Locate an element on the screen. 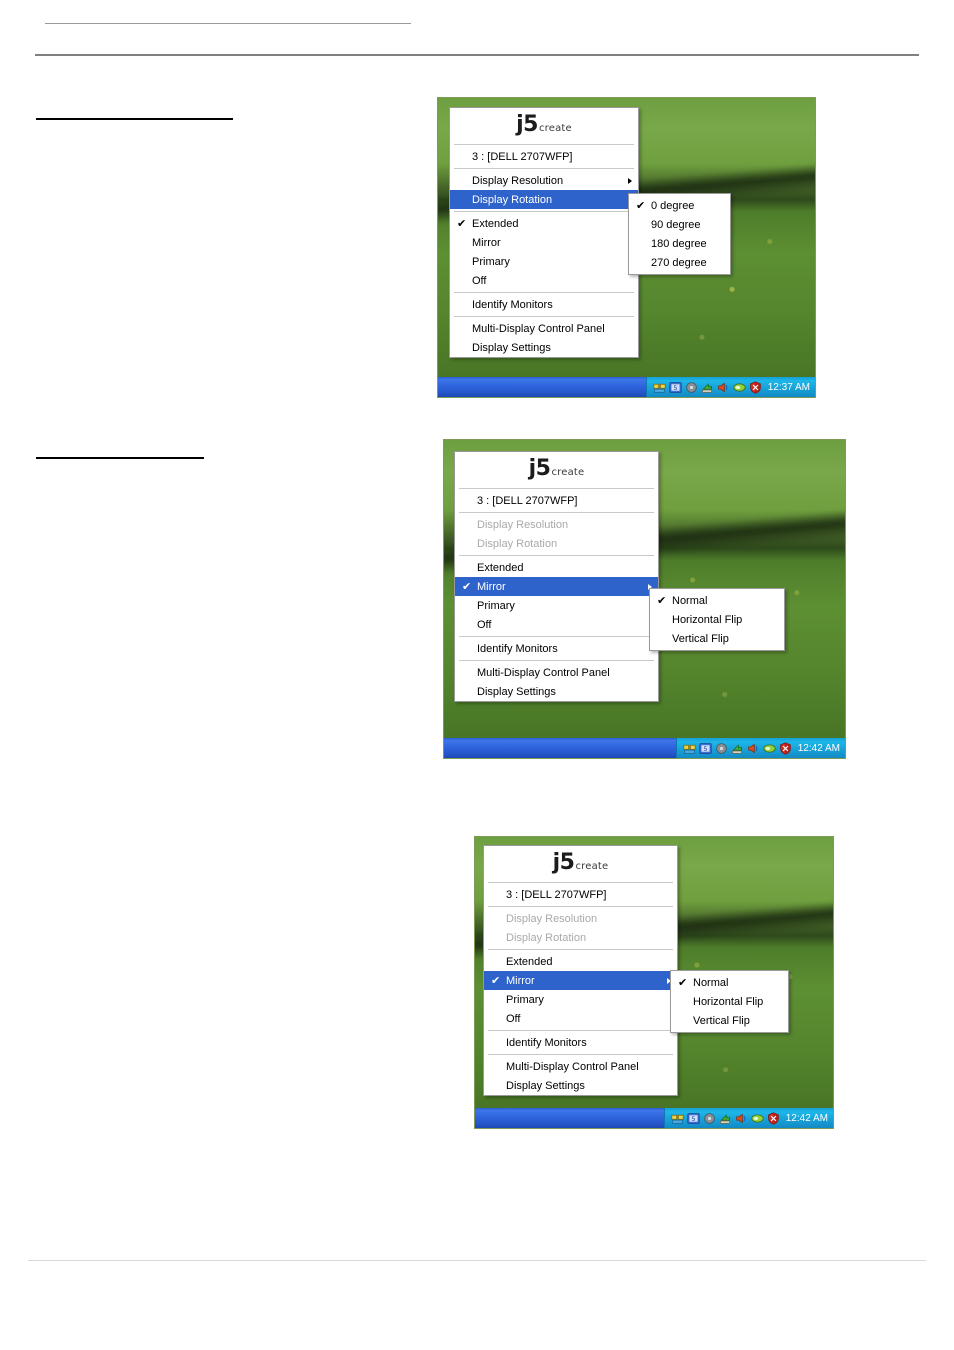  submenu-item-label: 90 degree is located at coordinates (676, 224).